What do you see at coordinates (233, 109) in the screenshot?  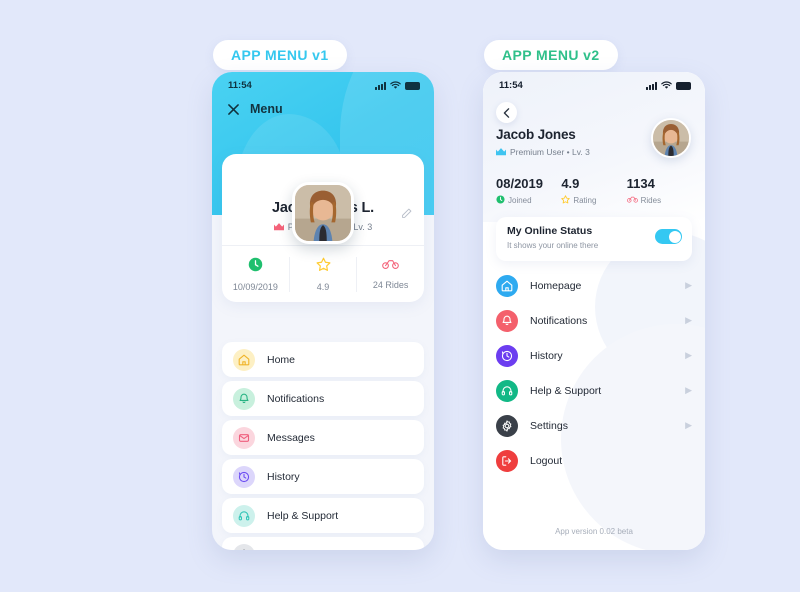 I see `close-icon` at bounding box center [233, 109].